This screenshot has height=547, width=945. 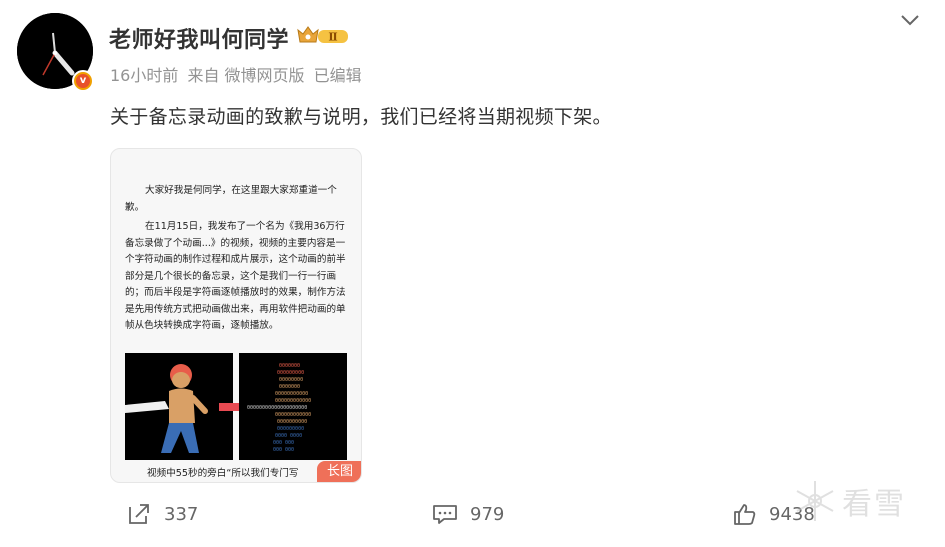 What do you see at coordinates (223, 473) in the screenshot?
I see `image-caption: 视频中55秒的旁白“所以我们专门写` at bounding box center [223, 473].